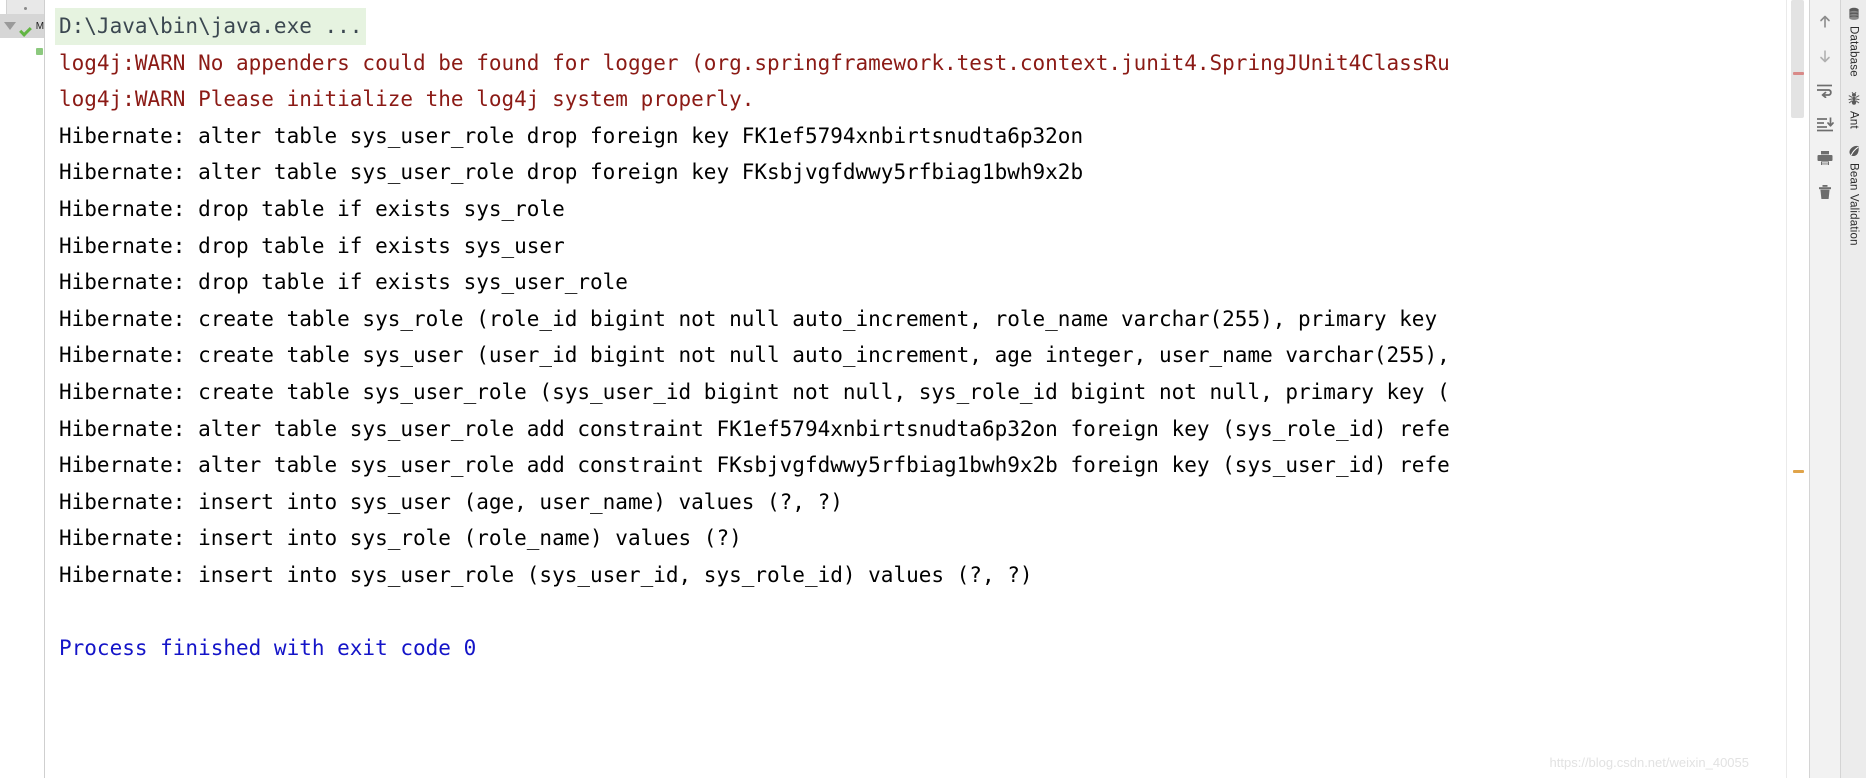 This screenshot has width=1866, height=778. Describe the element at coordinates (268, 648) in the screenshot. I see `console-line: Process finished with exit code 0` at that location.